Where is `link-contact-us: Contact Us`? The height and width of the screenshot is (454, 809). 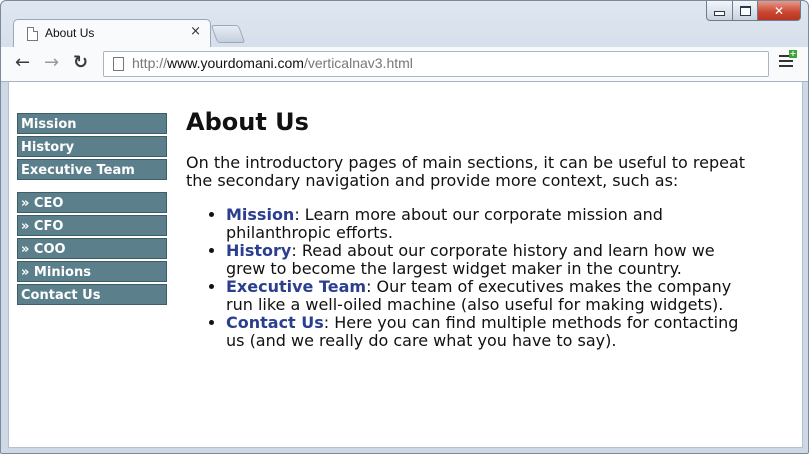 link-contact-us: Contact Us is located at coordinates (275, 322).